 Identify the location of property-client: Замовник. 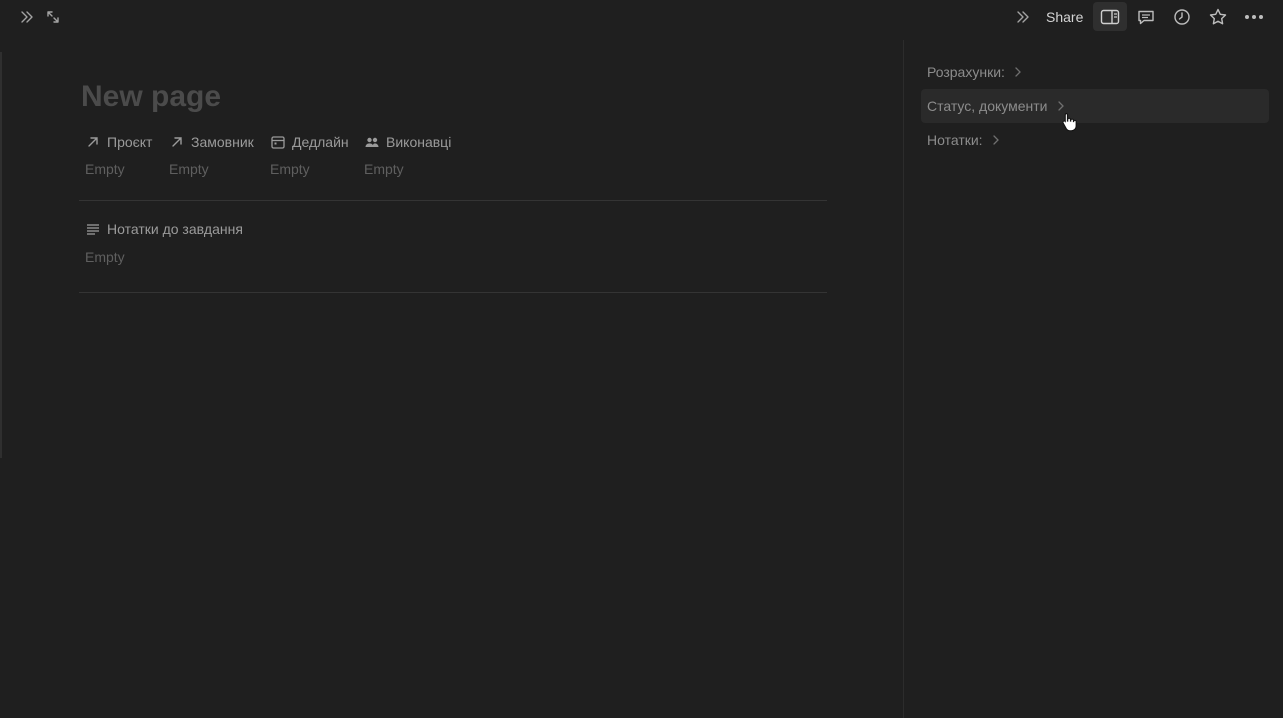
(211, 142).